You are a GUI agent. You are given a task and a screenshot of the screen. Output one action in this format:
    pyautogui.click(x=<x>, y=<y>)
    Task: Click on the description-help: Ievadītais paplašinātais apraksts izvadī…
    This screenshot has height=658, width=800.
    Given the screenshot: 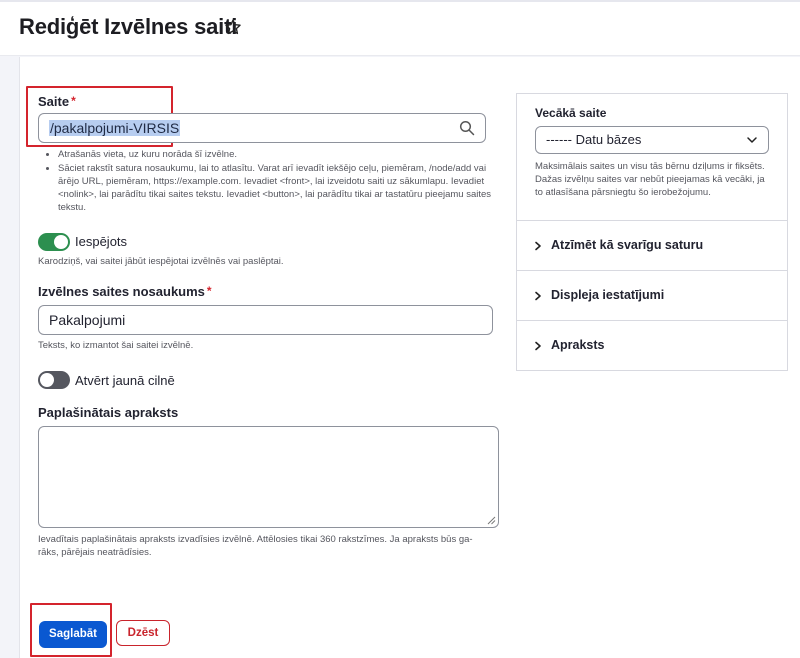 What is the action you would take?
    pyautogui.click(x=255, y=546)
    